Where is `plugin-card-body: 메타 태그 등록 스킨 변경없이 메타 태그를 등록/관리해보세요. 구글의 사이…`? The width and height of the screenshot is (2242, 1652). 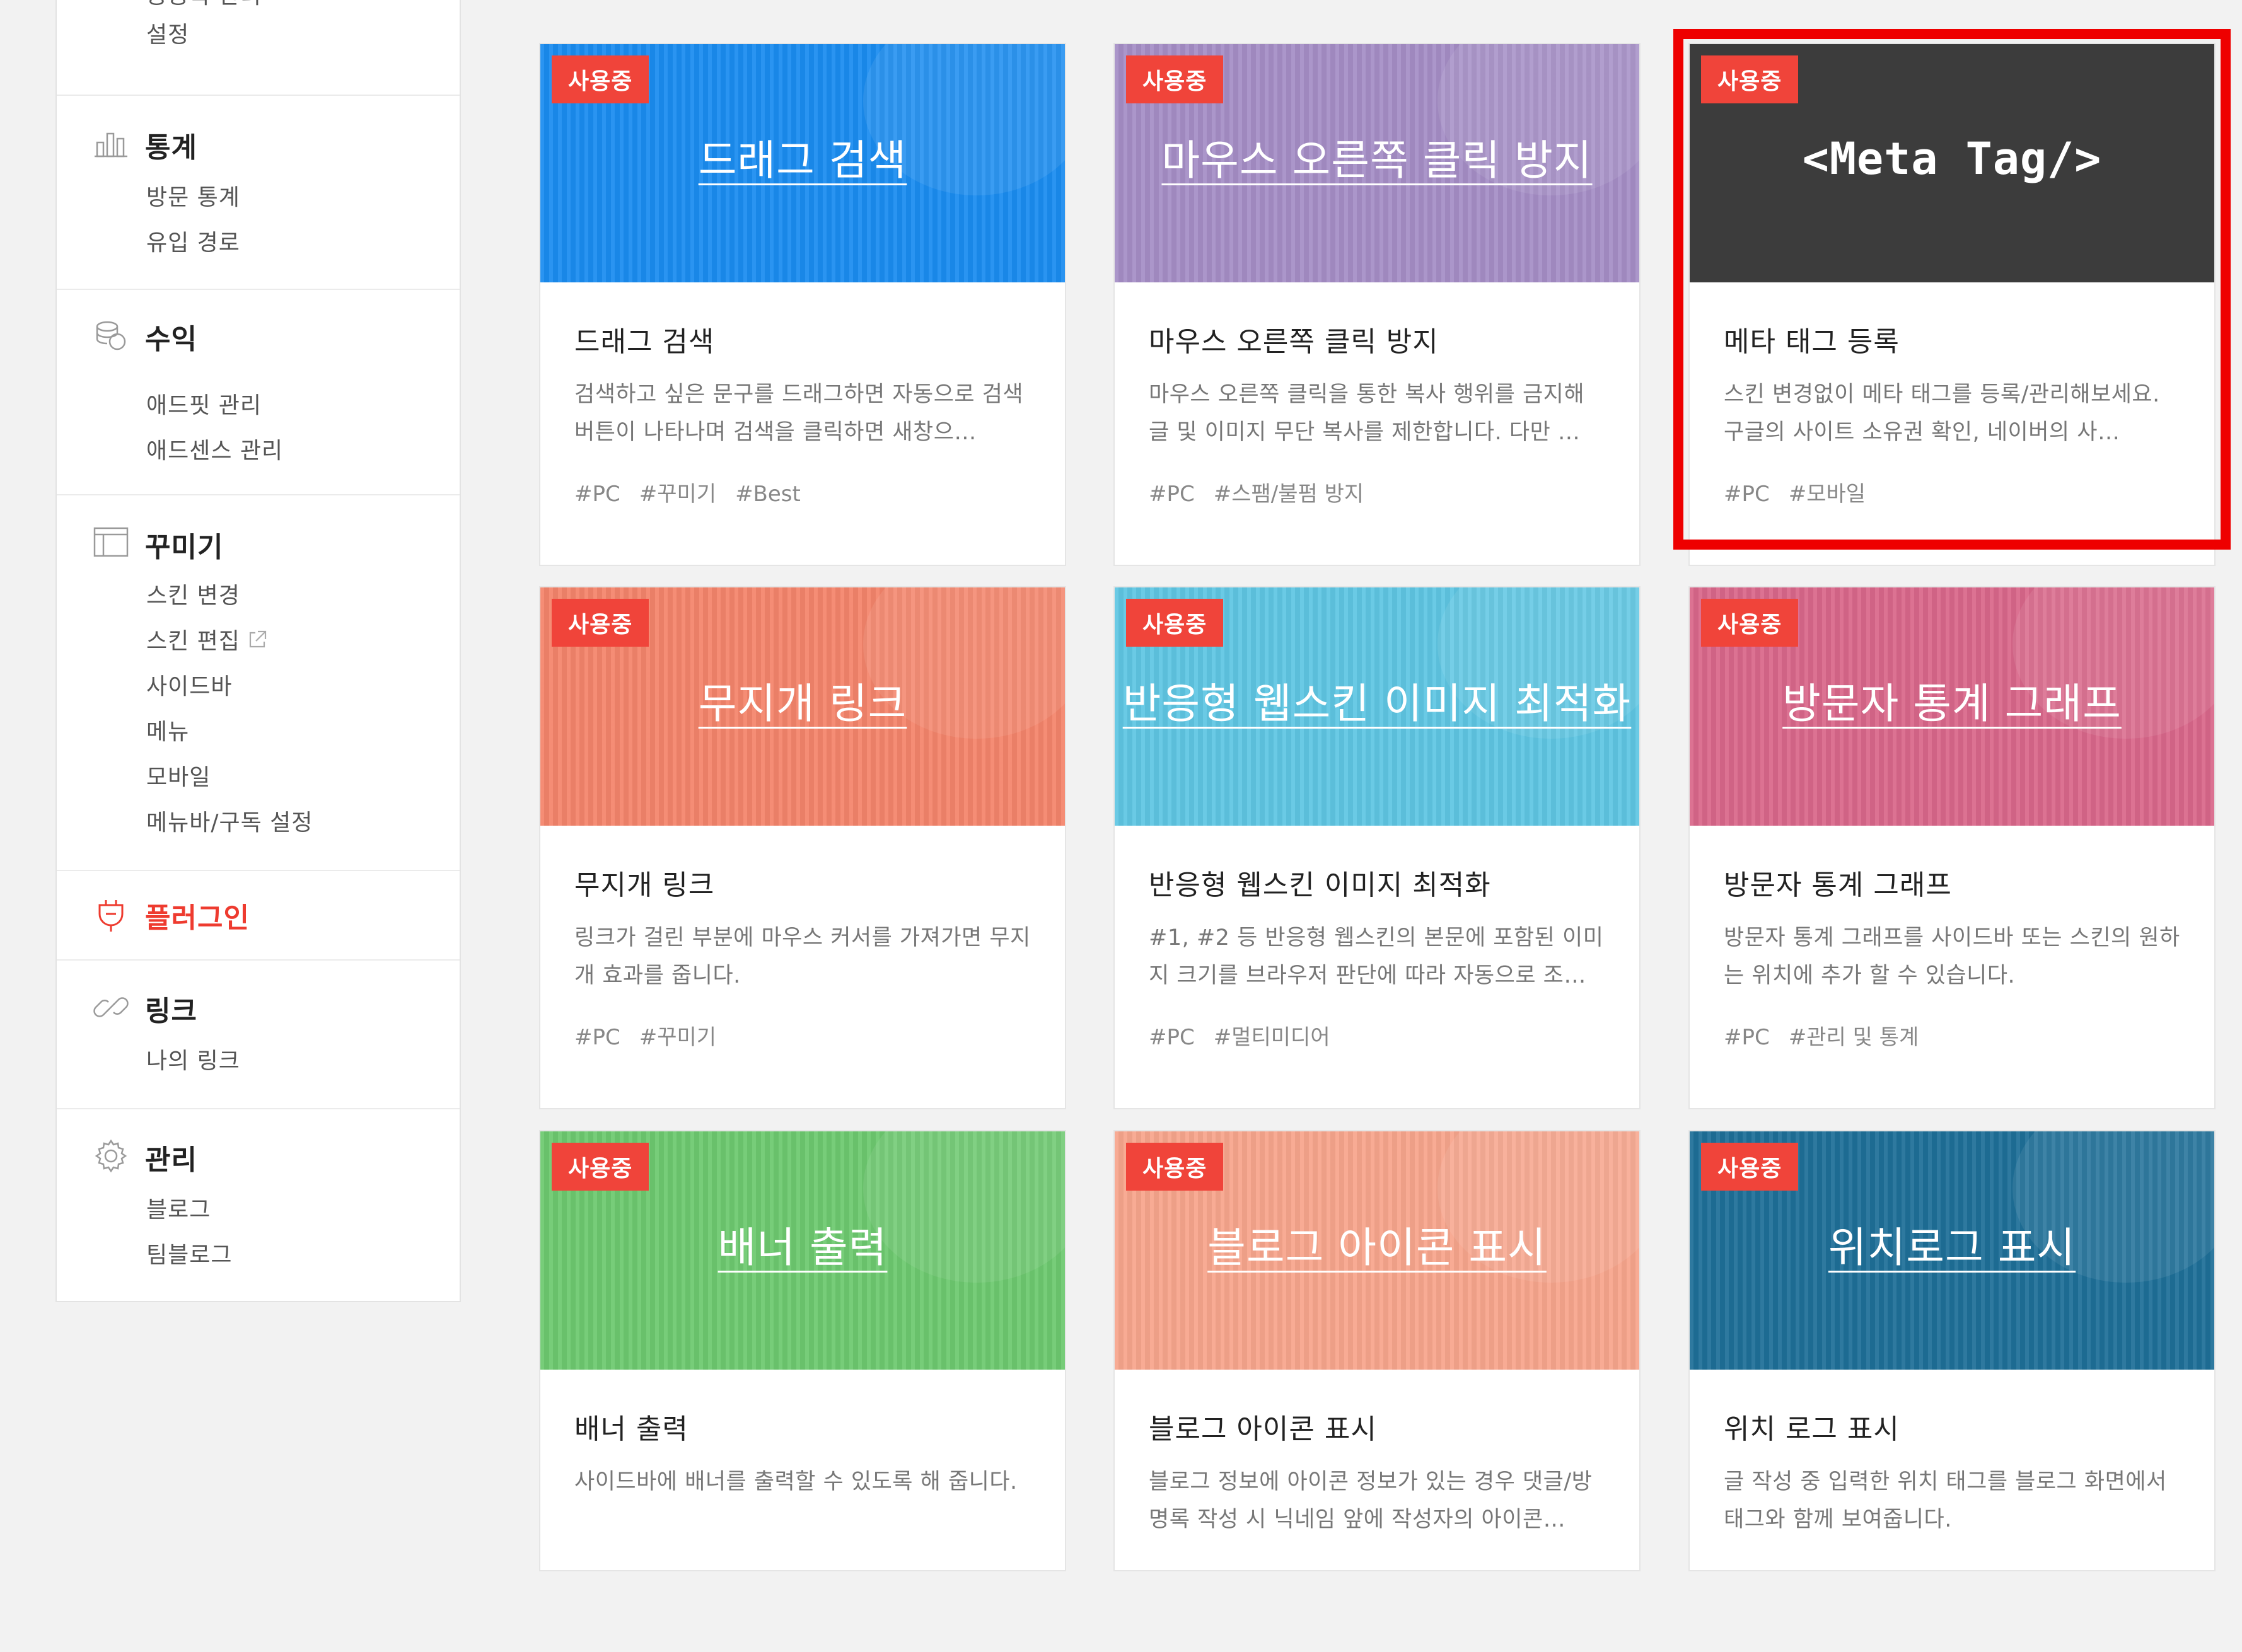
plugin-card-body: 메타 태그 등록 스킨 변경없이 메타 태그를 등록/관리해보세요. 구글의 사이… is located at coordinates (1952, 423).